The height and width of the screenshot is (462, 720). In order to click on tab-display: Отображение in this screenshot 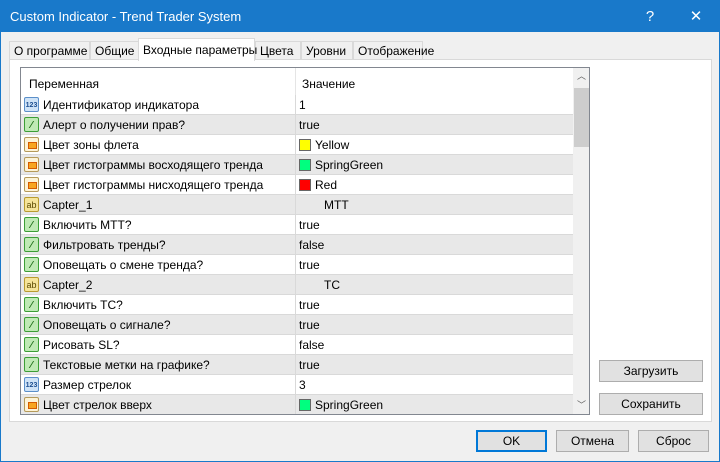, I will do `click(393, 50)`.